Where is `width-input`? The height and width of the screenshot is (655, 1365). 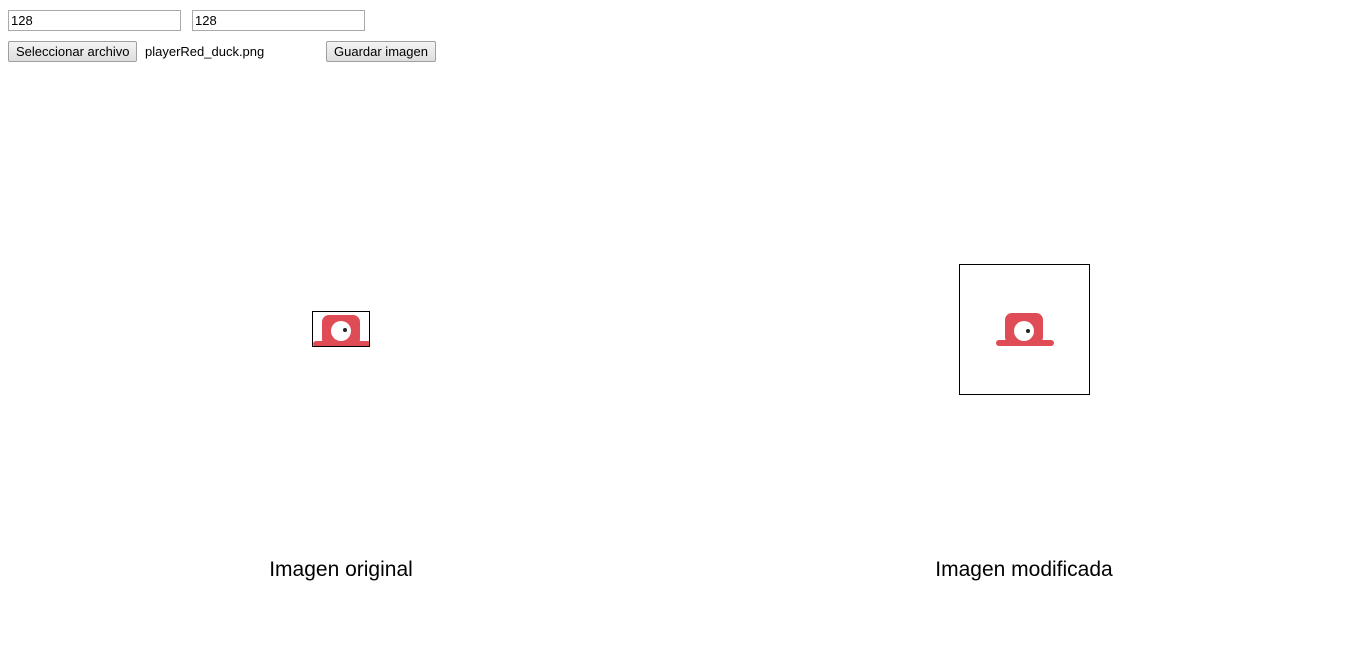 width-input is located at coordinates (94, 20).